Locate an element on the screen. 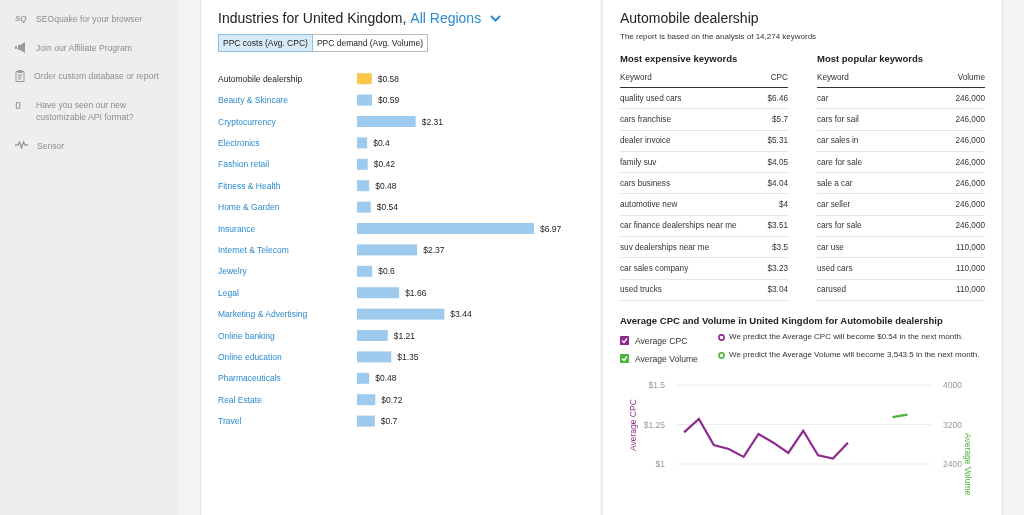 This screenshot has height=515, width=1024. industry-link: Fashion retail is located at coordinates (244, 164).